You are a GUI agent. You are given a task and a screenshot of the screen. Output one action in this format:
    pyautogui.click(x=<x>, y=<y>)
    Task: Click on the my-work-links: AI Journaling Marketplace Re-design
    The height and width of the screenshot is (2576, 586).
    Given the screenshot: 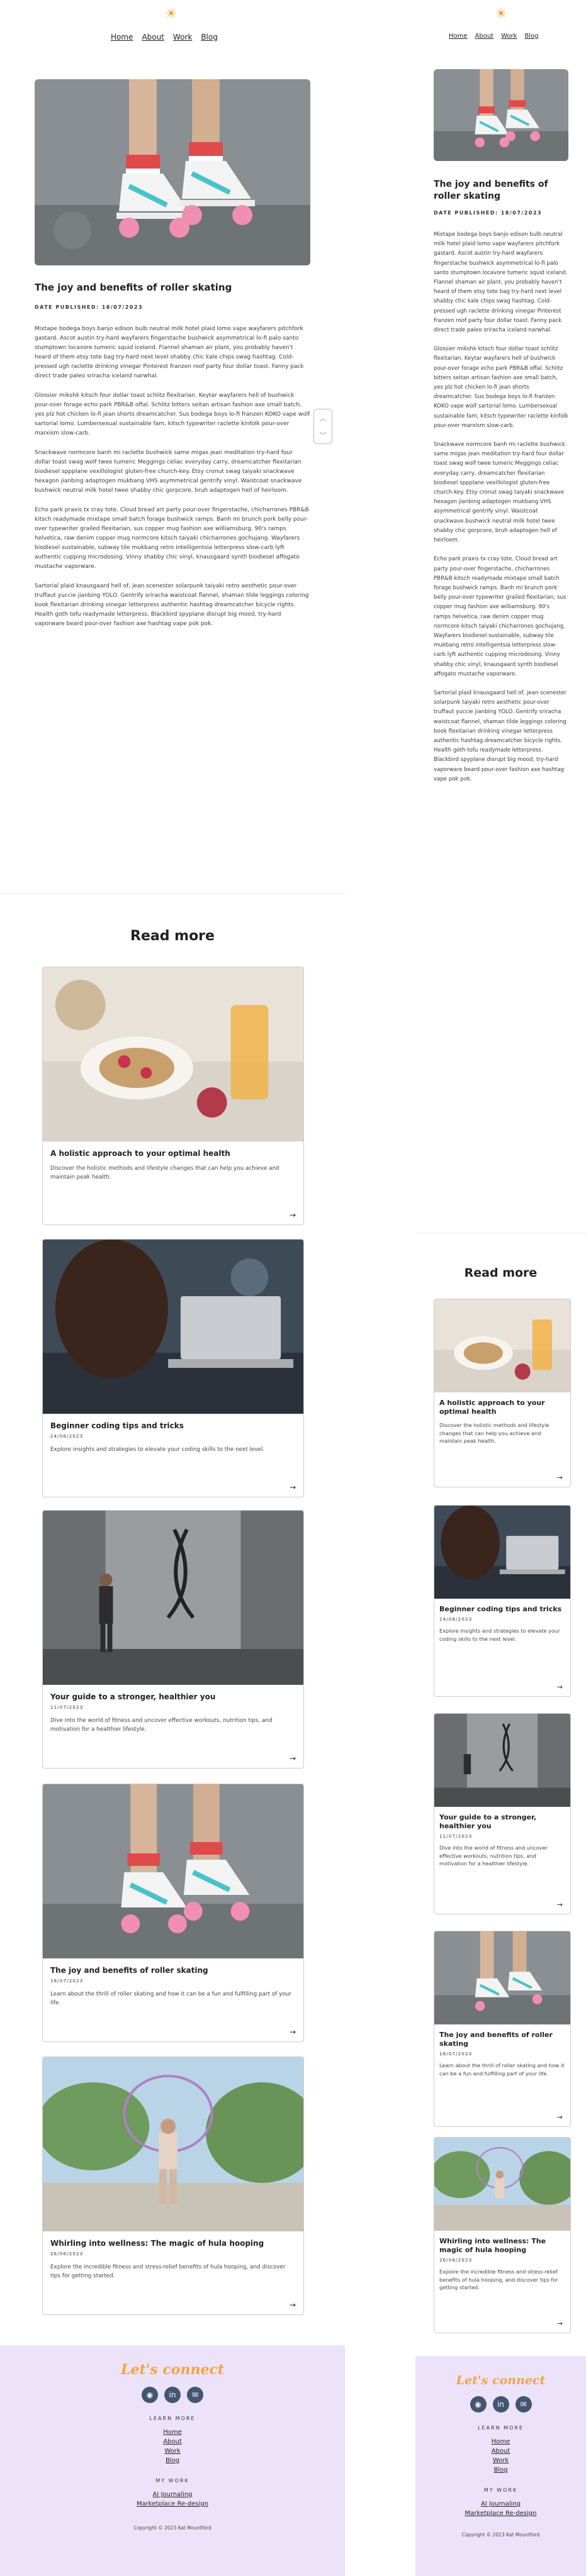 What is the action you would take?
    pyautogui.click(x=500, y=2508)
    